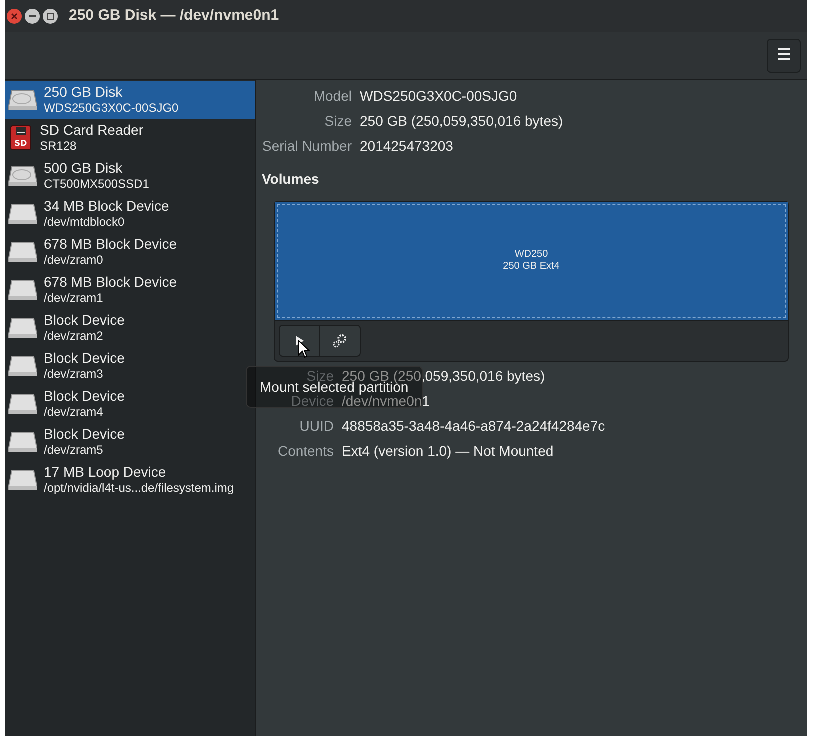  Describe the element at coordinates (784, 55) in the screenshot. I see `menu-button: ☰` at that location.